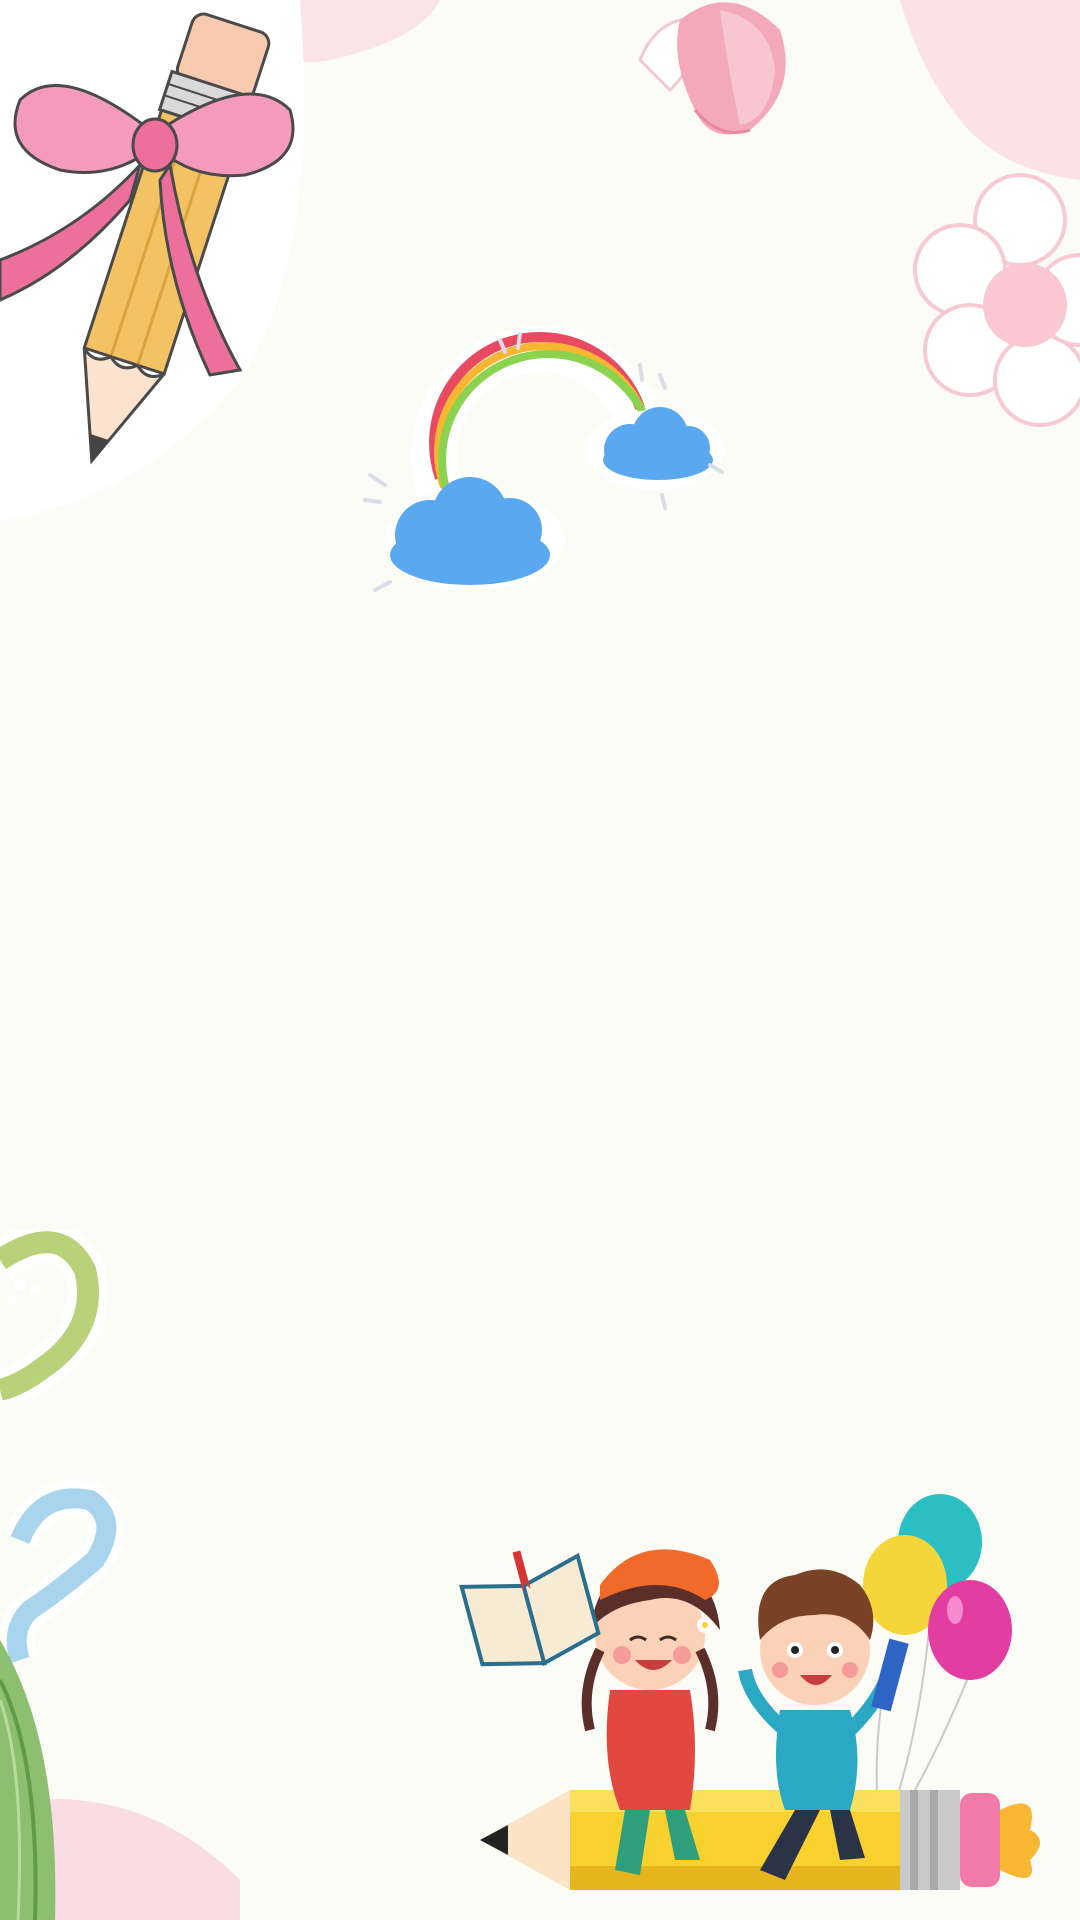  I want to click on kids-on-pencil-icon, so click(749, 1692).